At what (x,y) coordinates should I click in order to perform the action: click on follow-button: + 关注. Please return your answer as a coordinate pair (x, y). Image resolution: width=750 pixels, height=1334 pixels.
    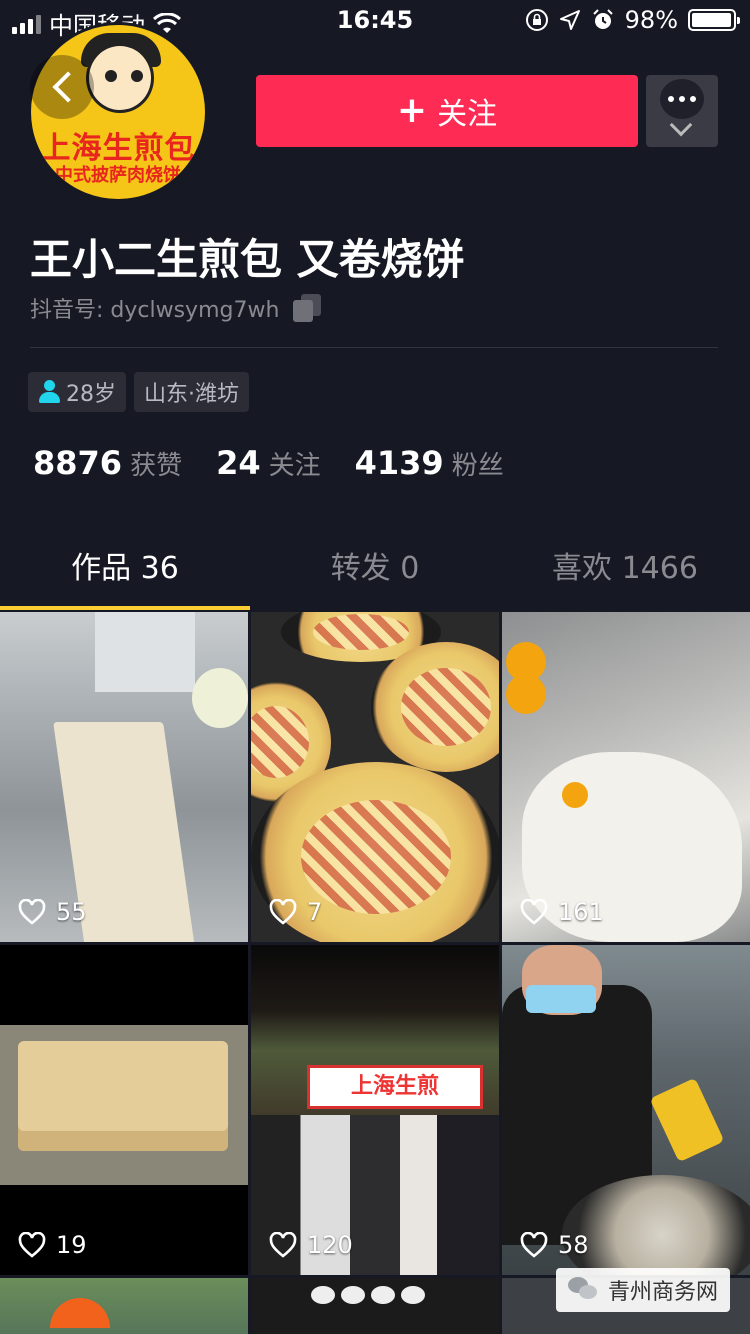
    Looking at the image, I should click on (447, 111).